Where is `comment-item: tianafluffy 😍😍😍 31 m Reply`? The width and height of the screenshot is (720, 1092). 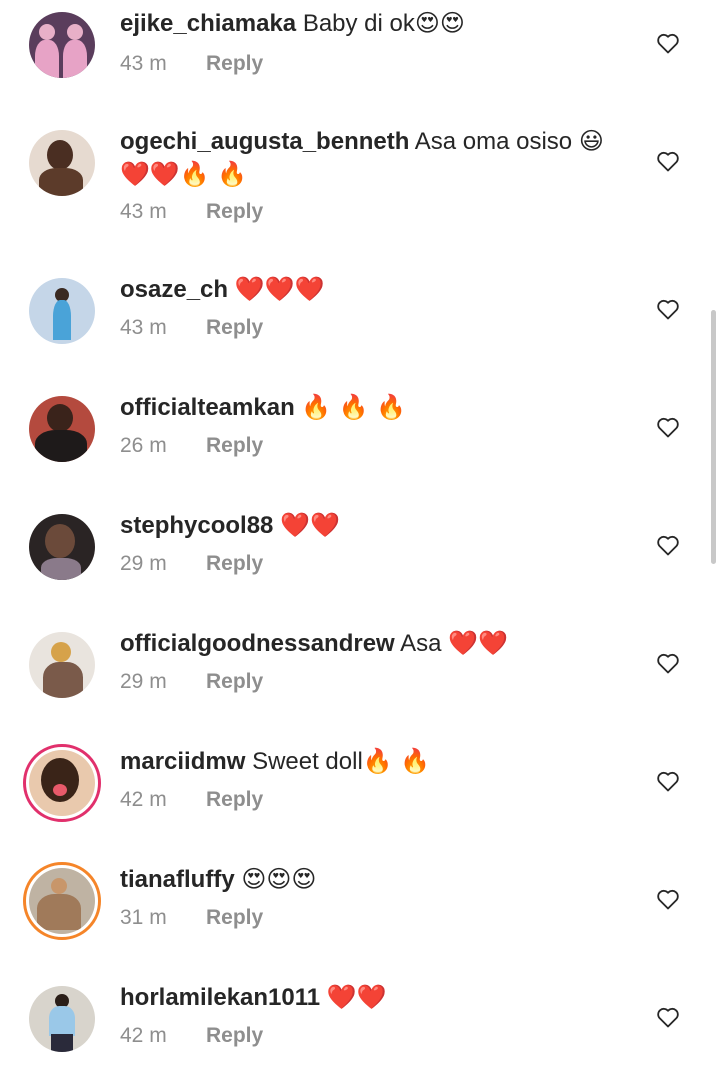 comment-item: tianafluffy 😍😍😍 31 m Reply is located at coordinates (360, 915).